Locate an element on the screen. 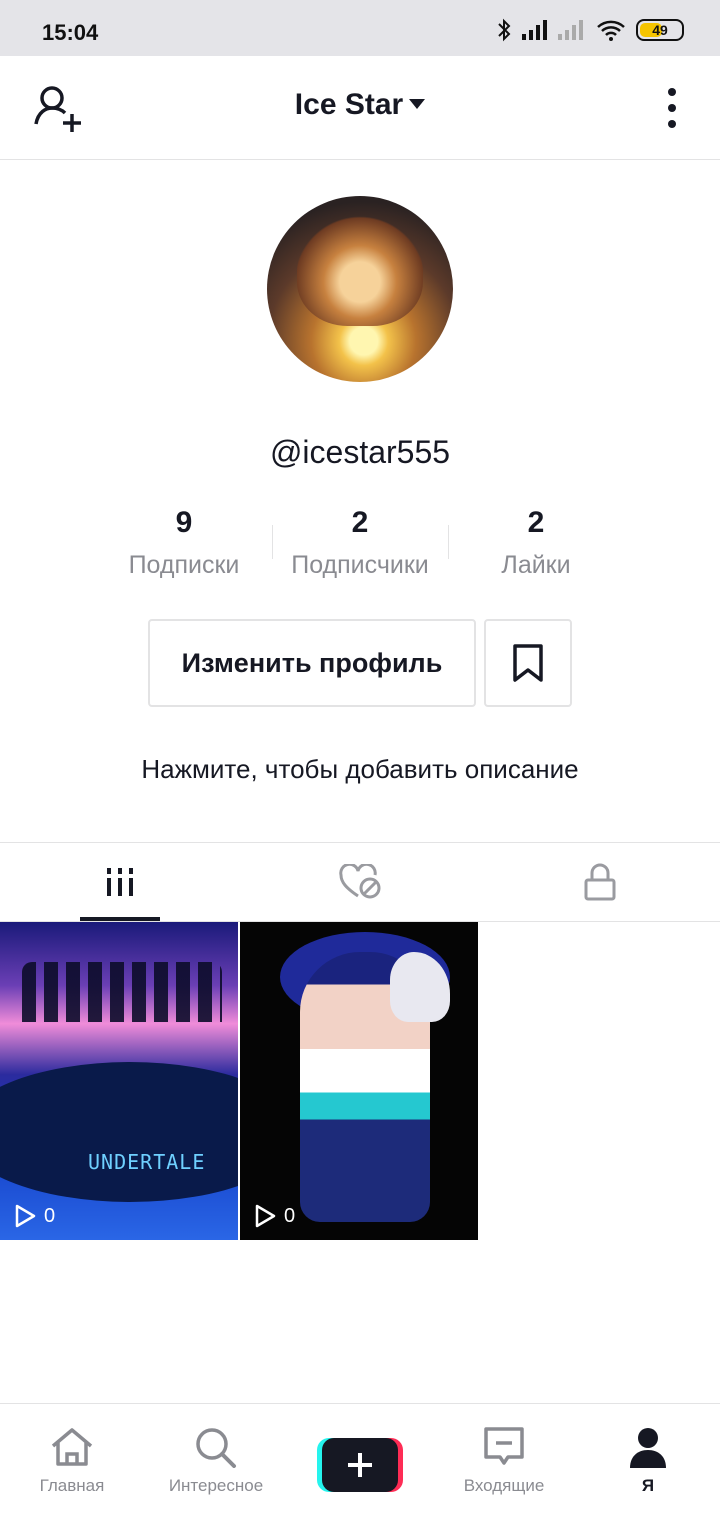 The width and height of the screenshot is (720, 1520). status-icons: 49 is located at coordinates (590, 30).